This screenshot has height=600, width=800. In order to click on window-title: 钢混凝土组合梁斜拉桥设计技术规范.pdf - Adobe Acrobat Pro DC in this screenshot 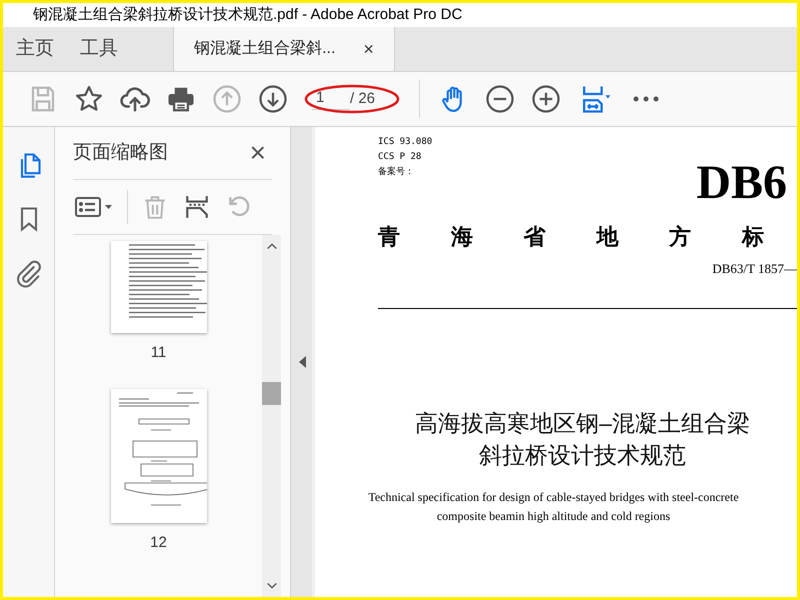, I will do `click(247, 14)`.